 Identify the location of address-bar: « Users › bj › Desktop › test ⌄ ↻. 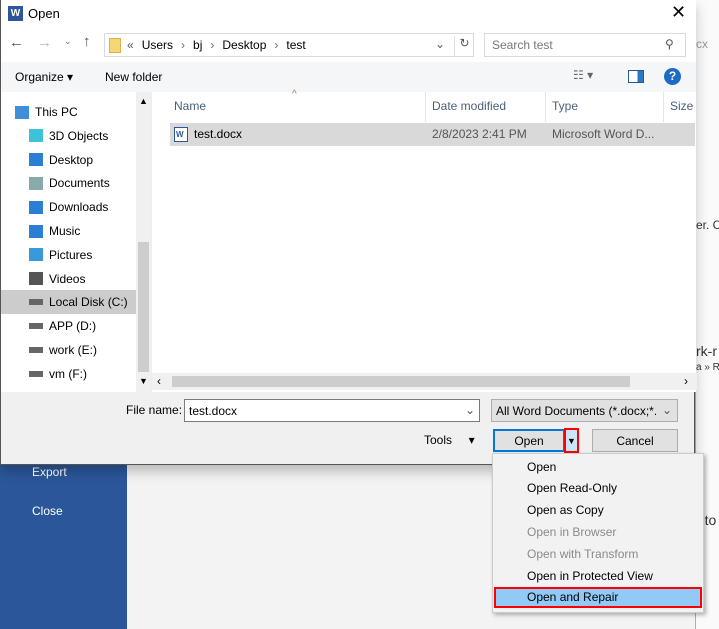
(289, 45).